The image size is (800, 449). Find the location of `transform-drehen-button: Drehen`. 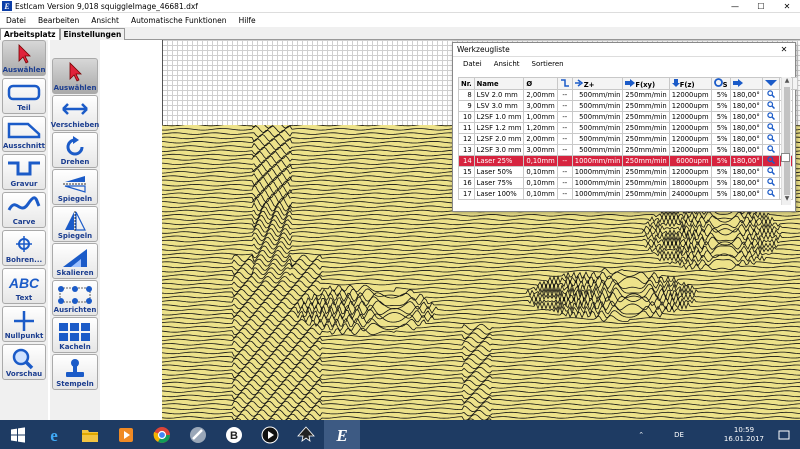

transform-drehen-button: Drehen is located at coordinates (75, 150).